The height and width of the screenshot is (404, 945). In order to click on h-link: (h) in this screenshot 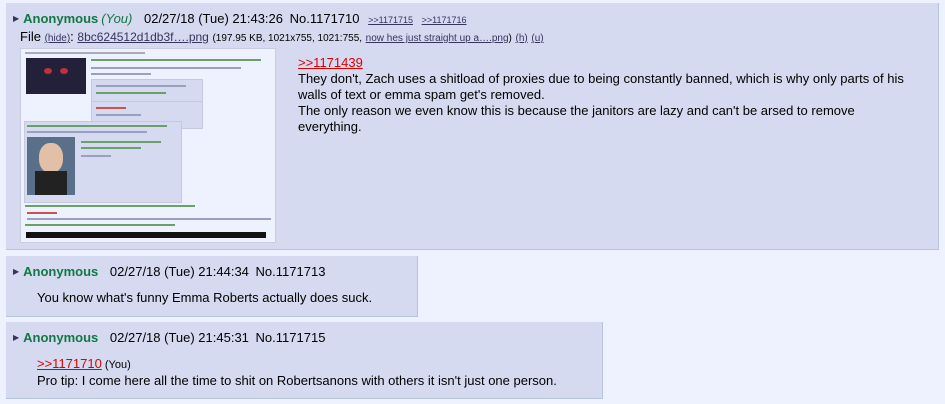, I will do `click(522, 38)`.